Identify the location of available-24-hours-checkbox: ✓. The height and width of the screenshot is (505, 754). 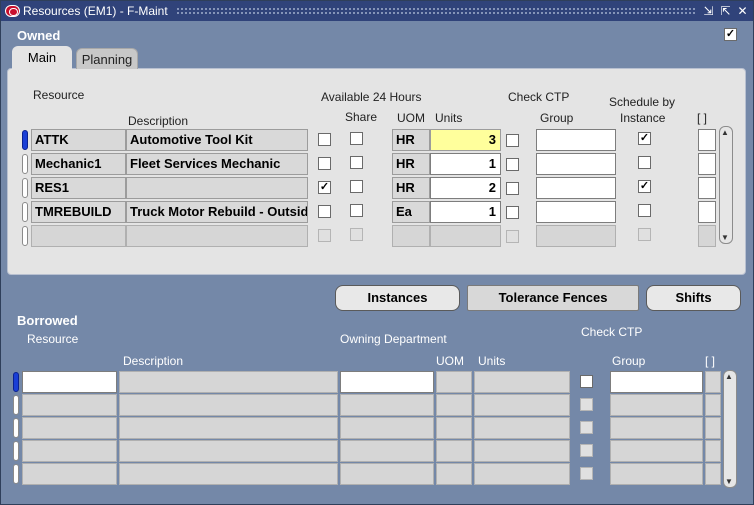
(324, 187).